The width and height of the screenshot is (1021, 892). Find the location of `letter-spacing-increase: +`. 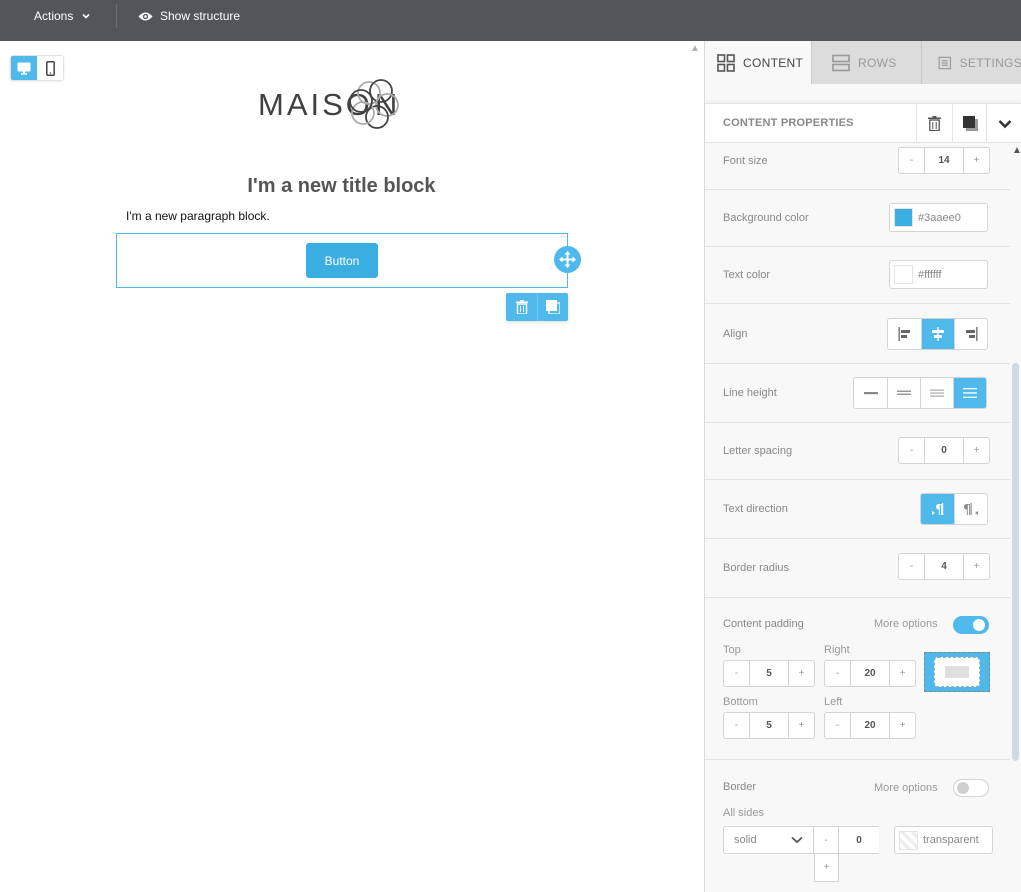

letter-spacing-increase: + is located at coordinates (976, 450).